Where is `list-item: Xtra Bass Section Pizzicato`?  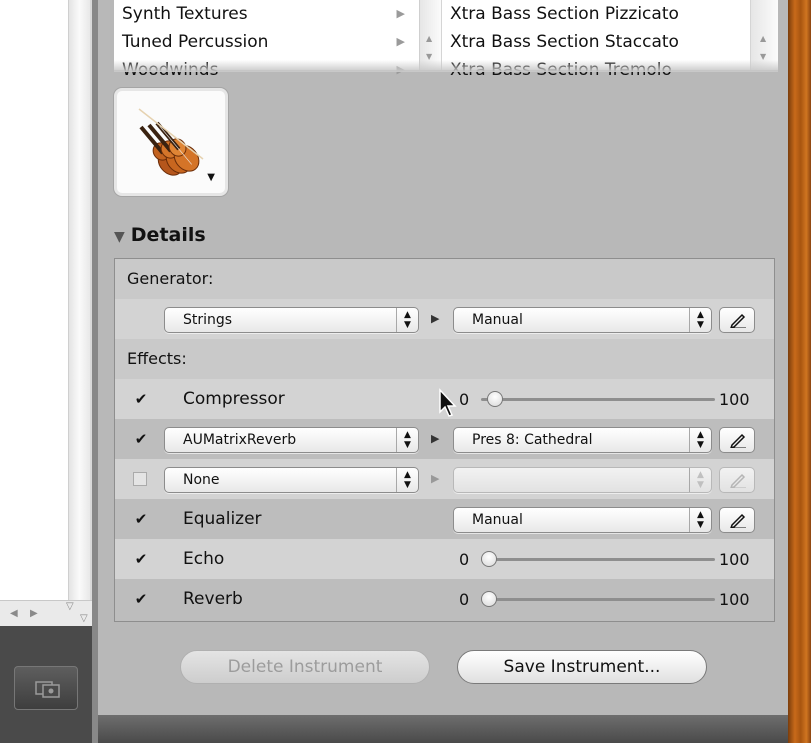
list-item: Xtra Bass Section Pizzicato is located at coordinates (585, 14).